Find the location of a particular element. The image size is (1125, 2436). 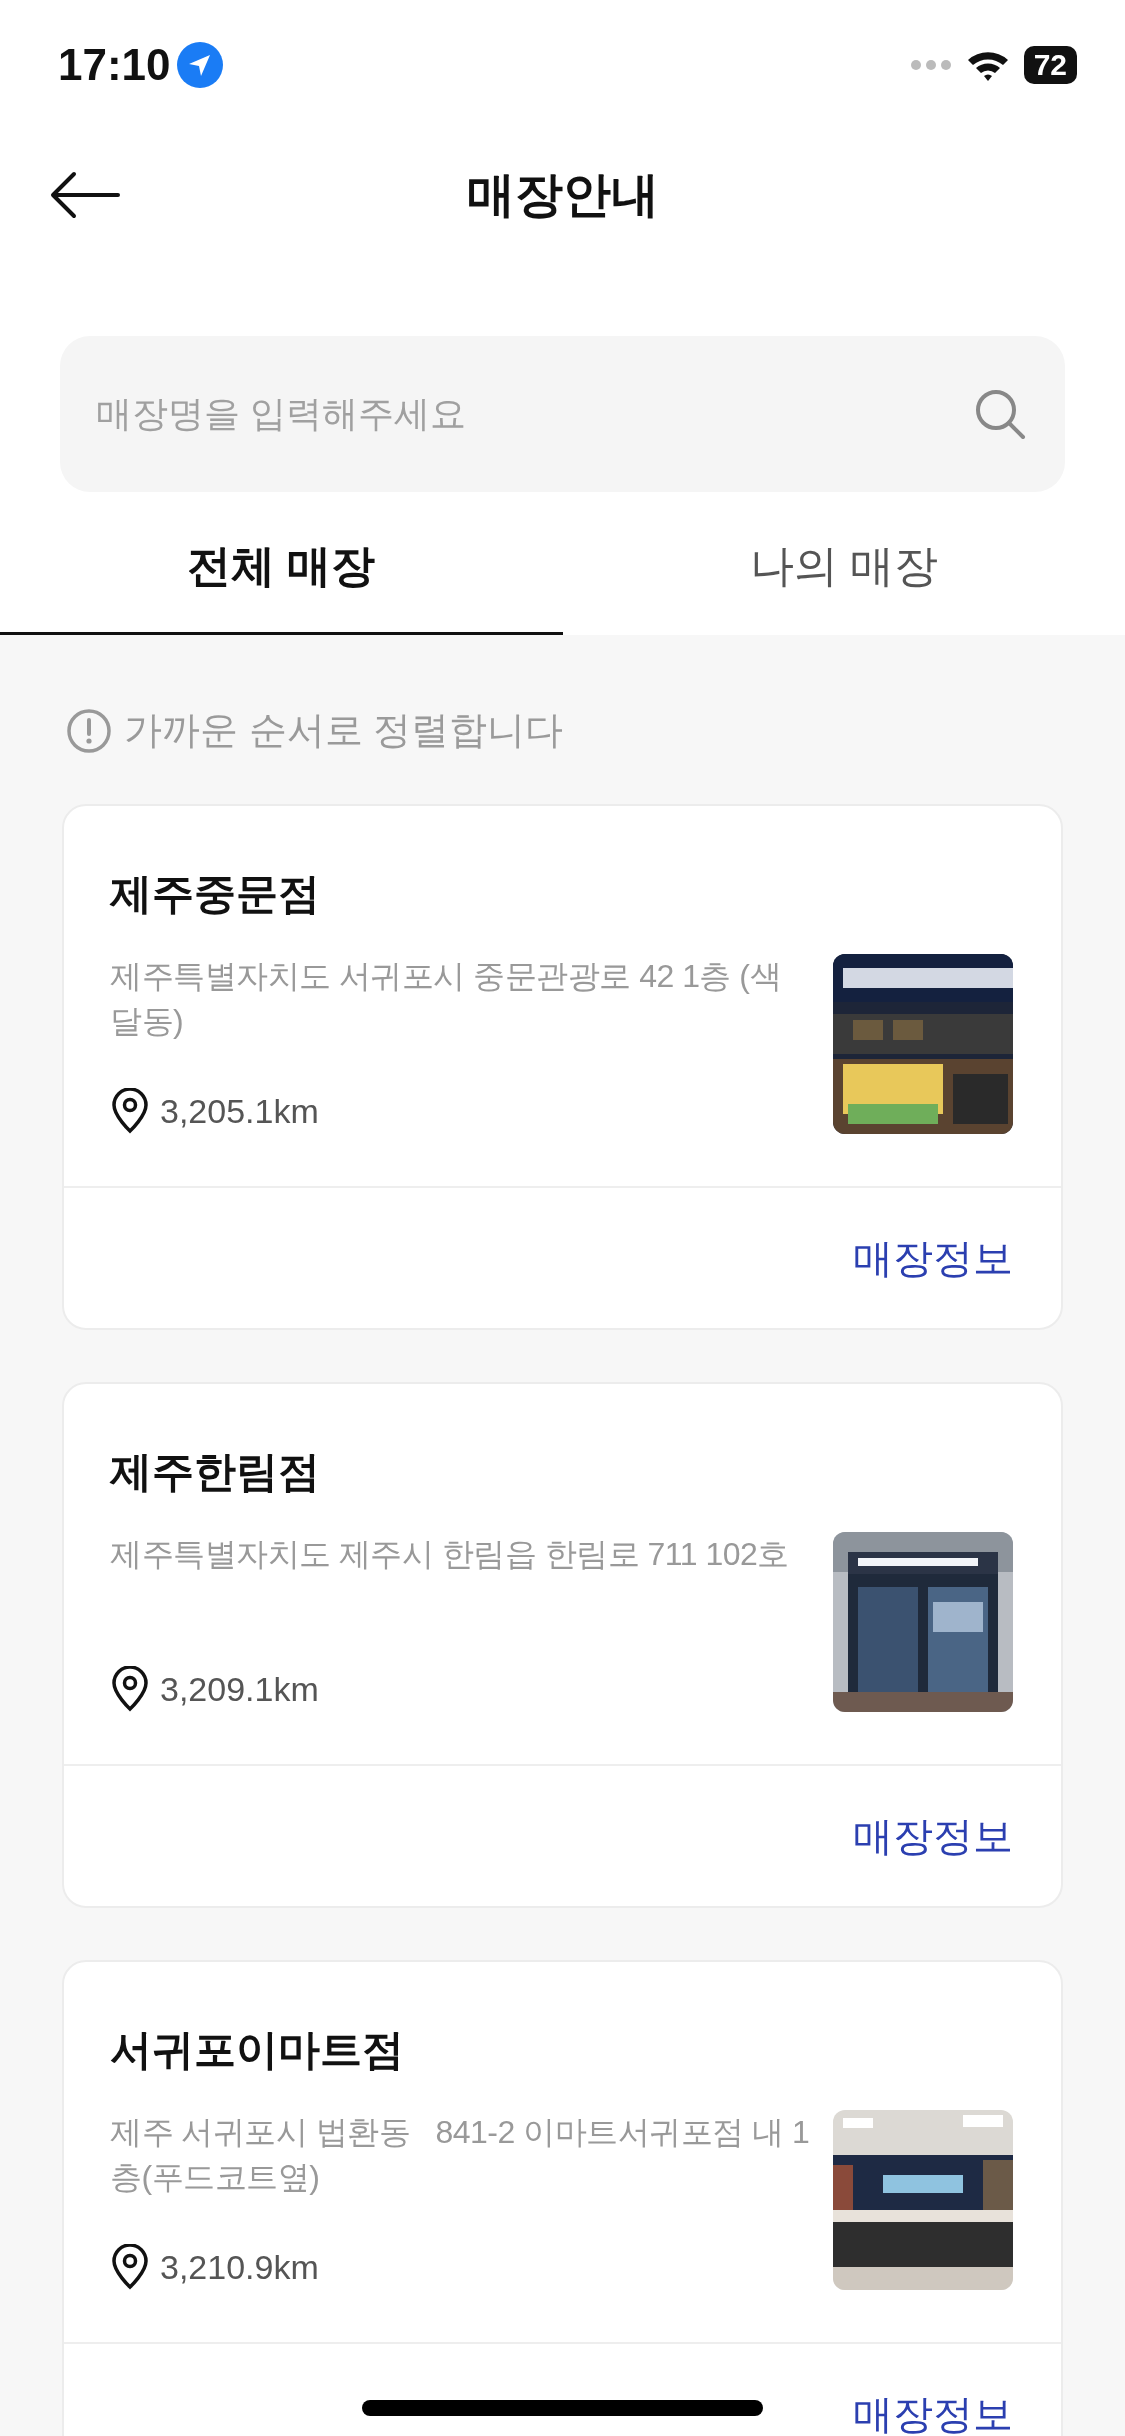

store-address: 제주특별자치도 제주시 한림읍 한림로 711 102호 is located at coordinates (450, 1554).